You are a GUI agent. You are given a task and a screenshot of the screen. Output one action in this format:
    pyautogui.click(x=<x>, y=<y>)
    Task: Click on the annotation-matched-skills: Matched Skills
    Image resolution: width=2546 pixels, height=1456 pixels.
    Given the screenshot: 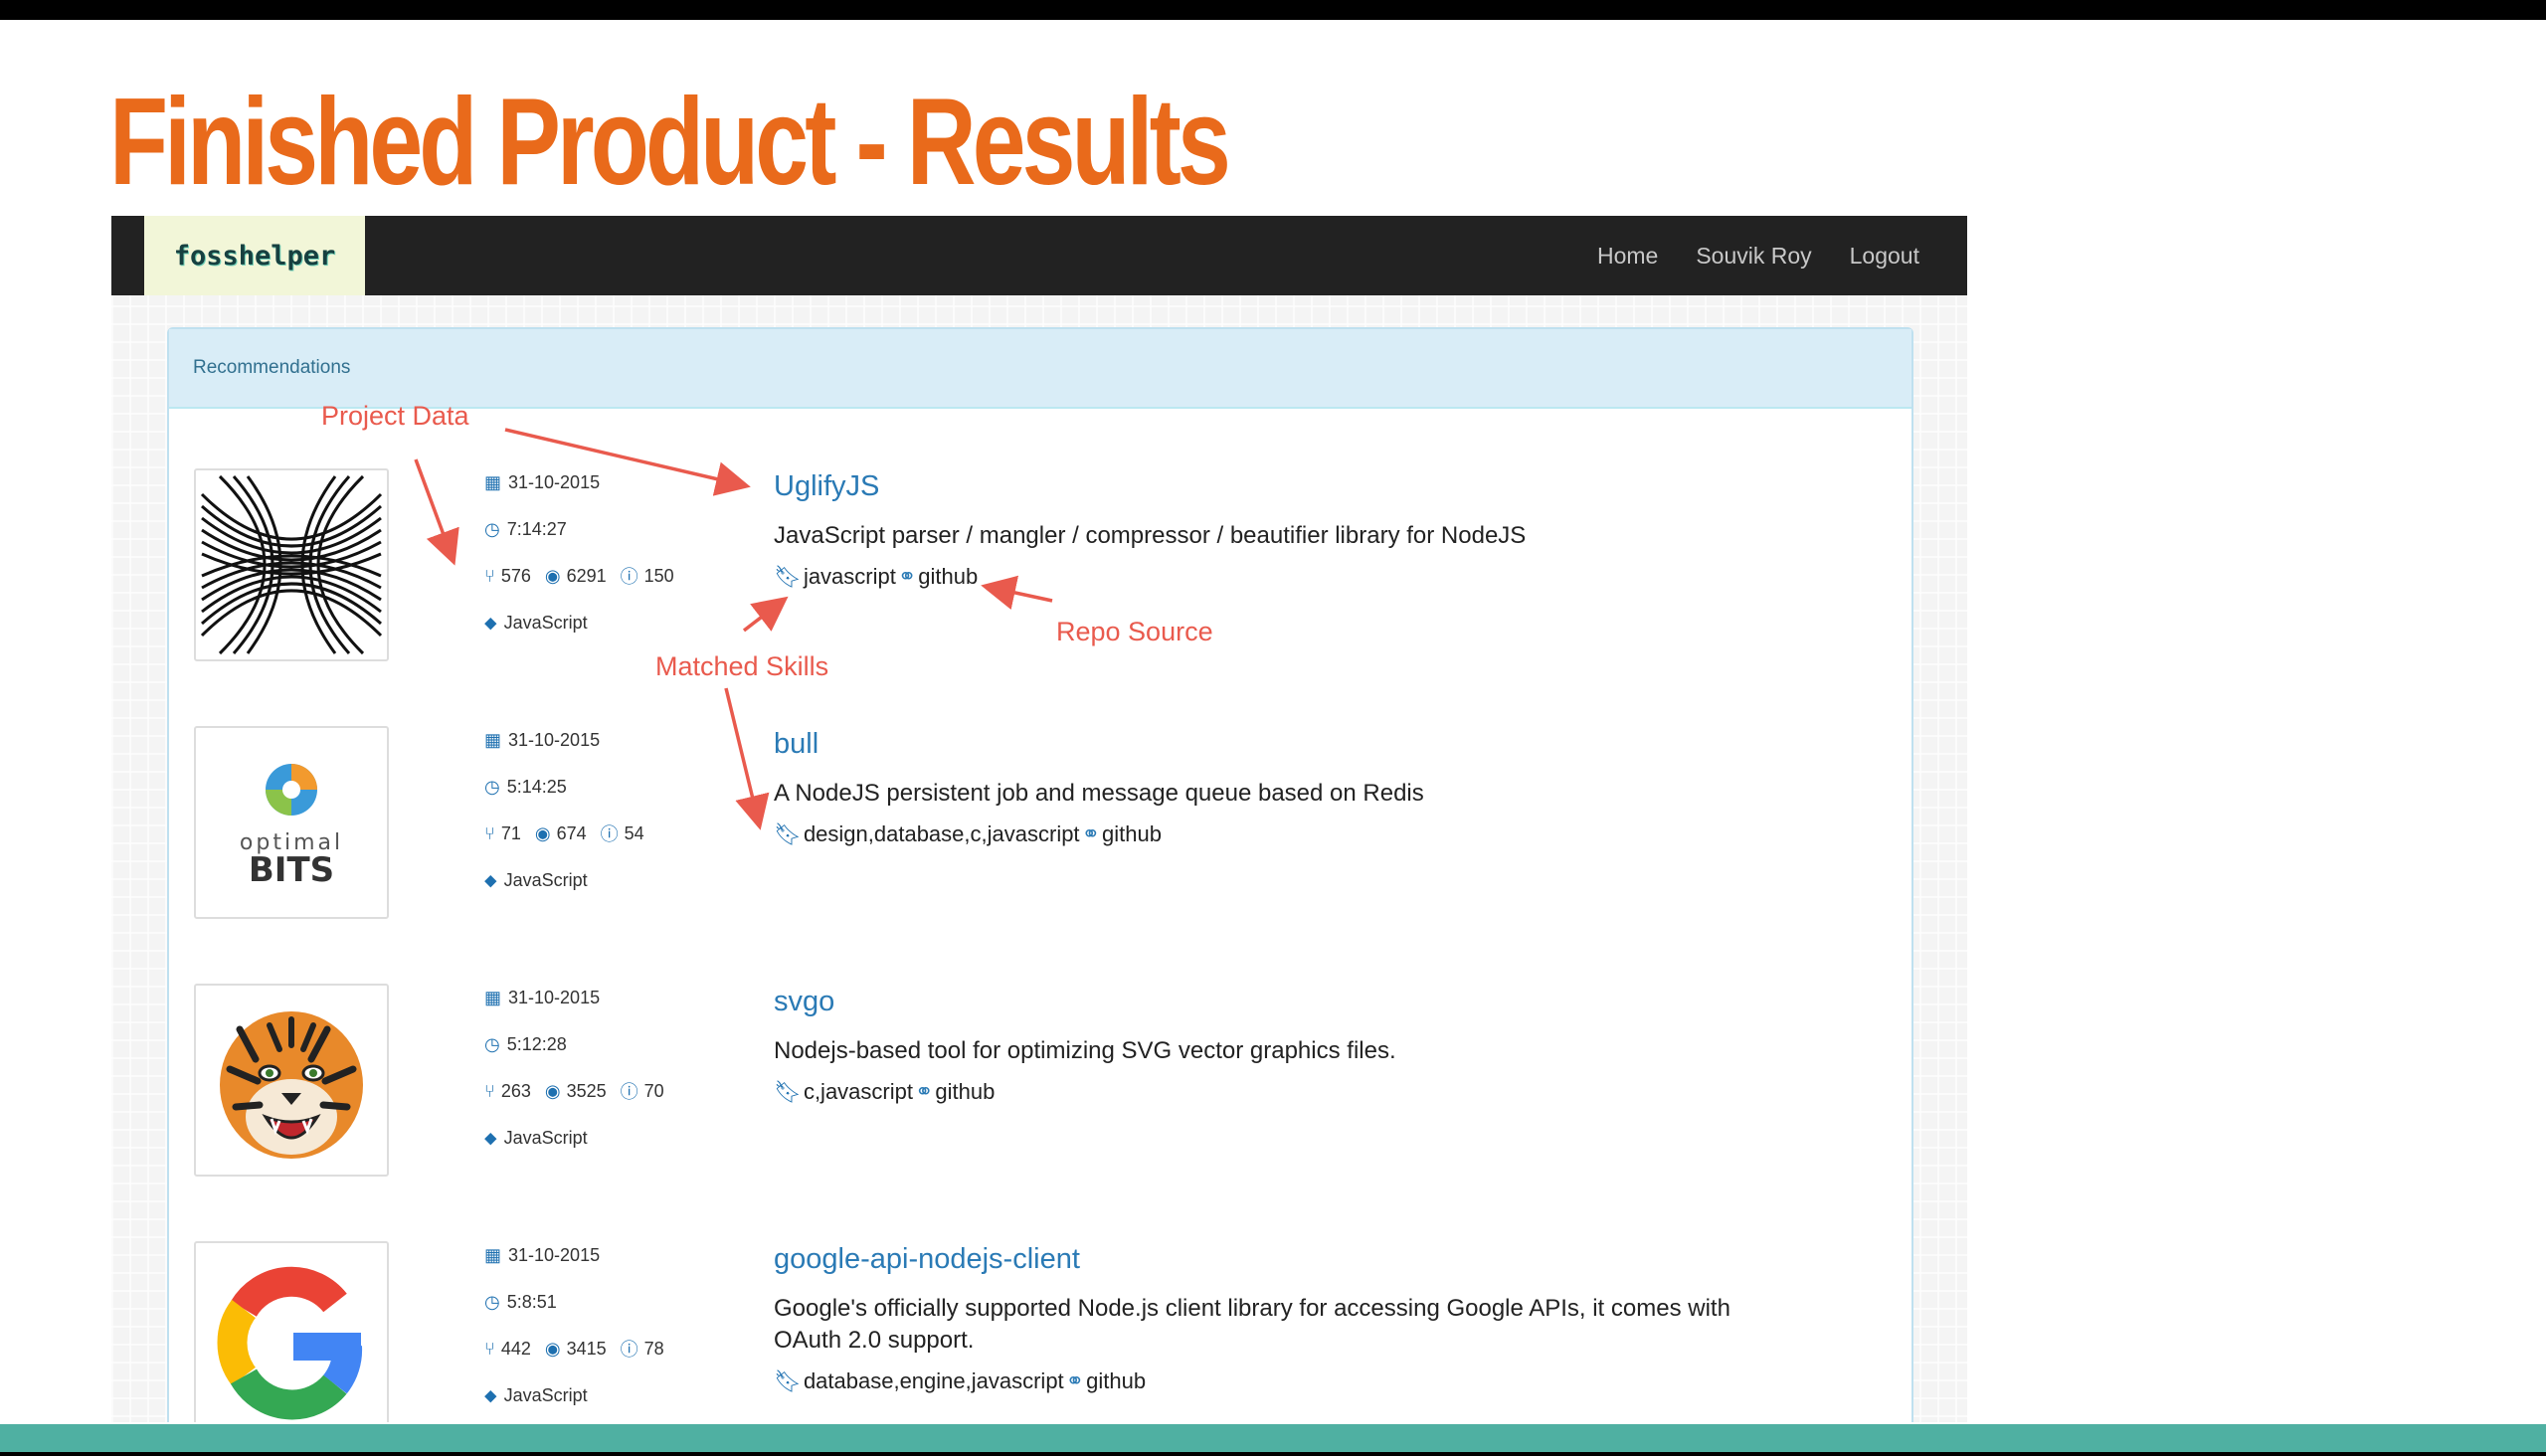 What is the action you would take?
    pyautogui.click(x=742, y=666)
    